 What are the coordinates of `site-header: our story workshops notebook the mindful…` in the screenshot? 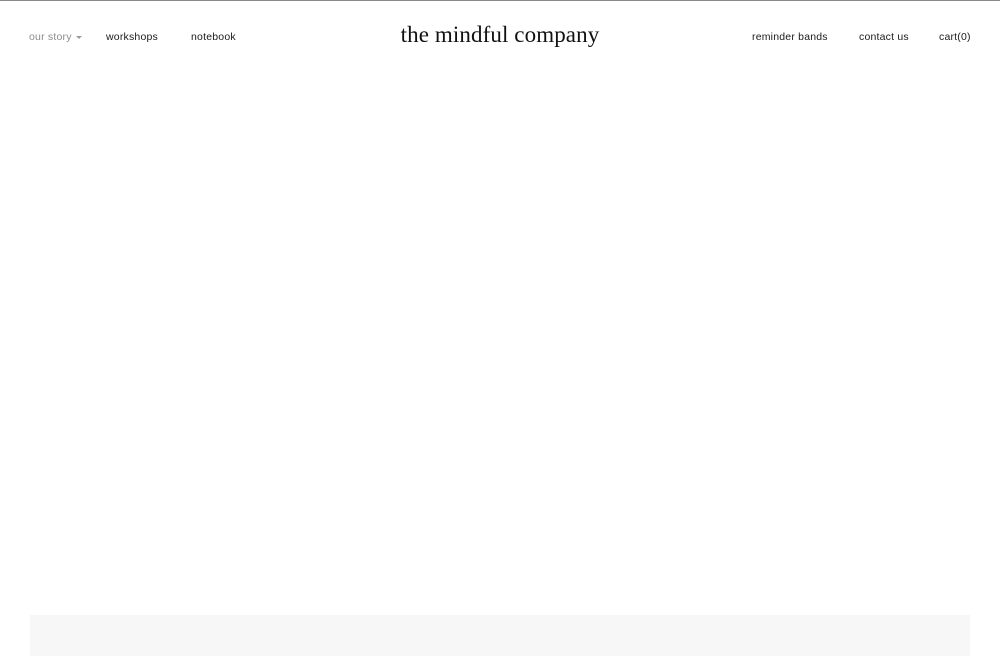 It's located at (500, 37).